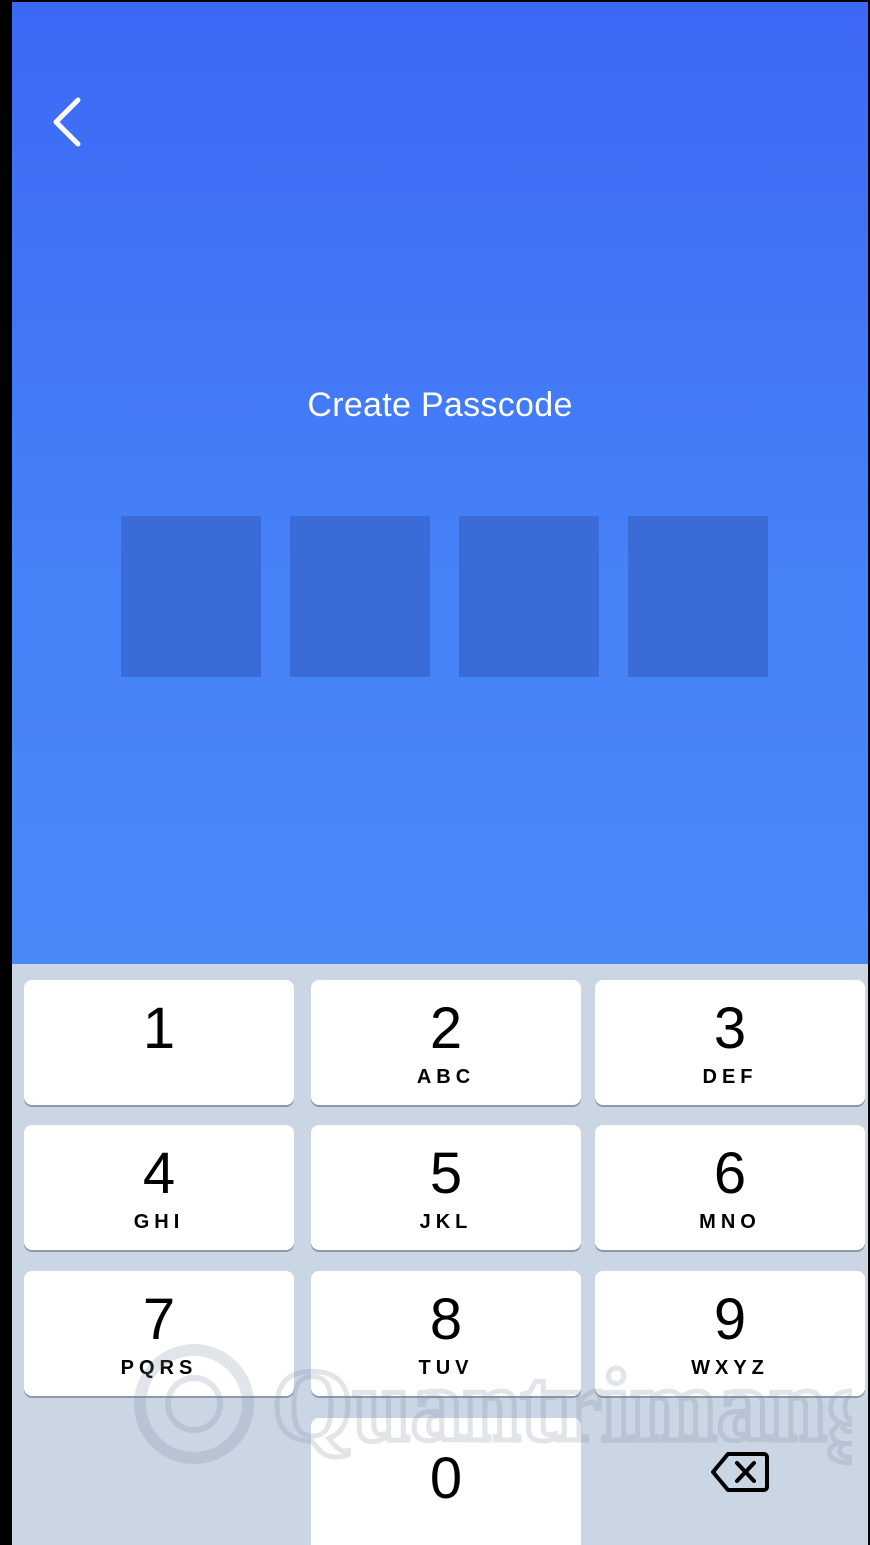 This screenshot has height=1545, width=870. Describe the element at coordinates (446, 1222) in the screenshot. I see `key-letters: JKL` at that location.